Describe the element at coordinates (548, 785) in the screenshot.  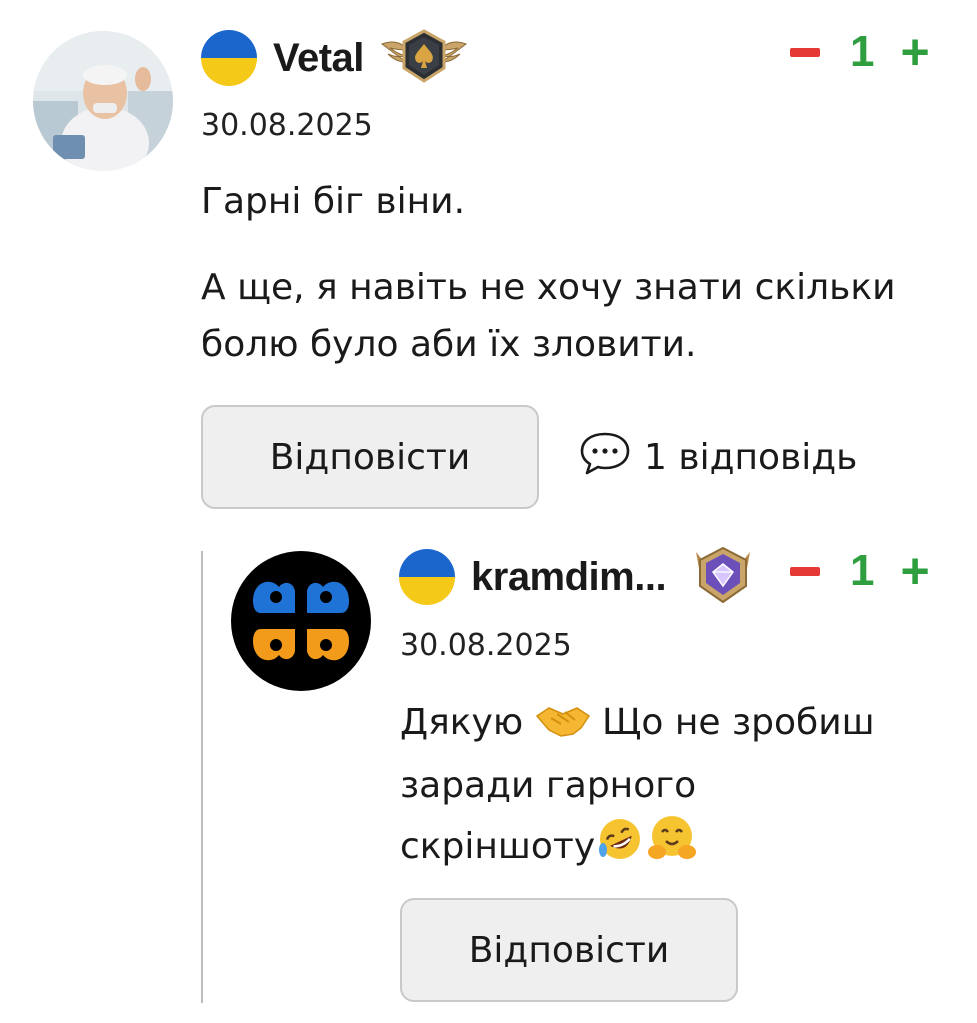
I see `reply-text-segment: заради гарного` at that location.